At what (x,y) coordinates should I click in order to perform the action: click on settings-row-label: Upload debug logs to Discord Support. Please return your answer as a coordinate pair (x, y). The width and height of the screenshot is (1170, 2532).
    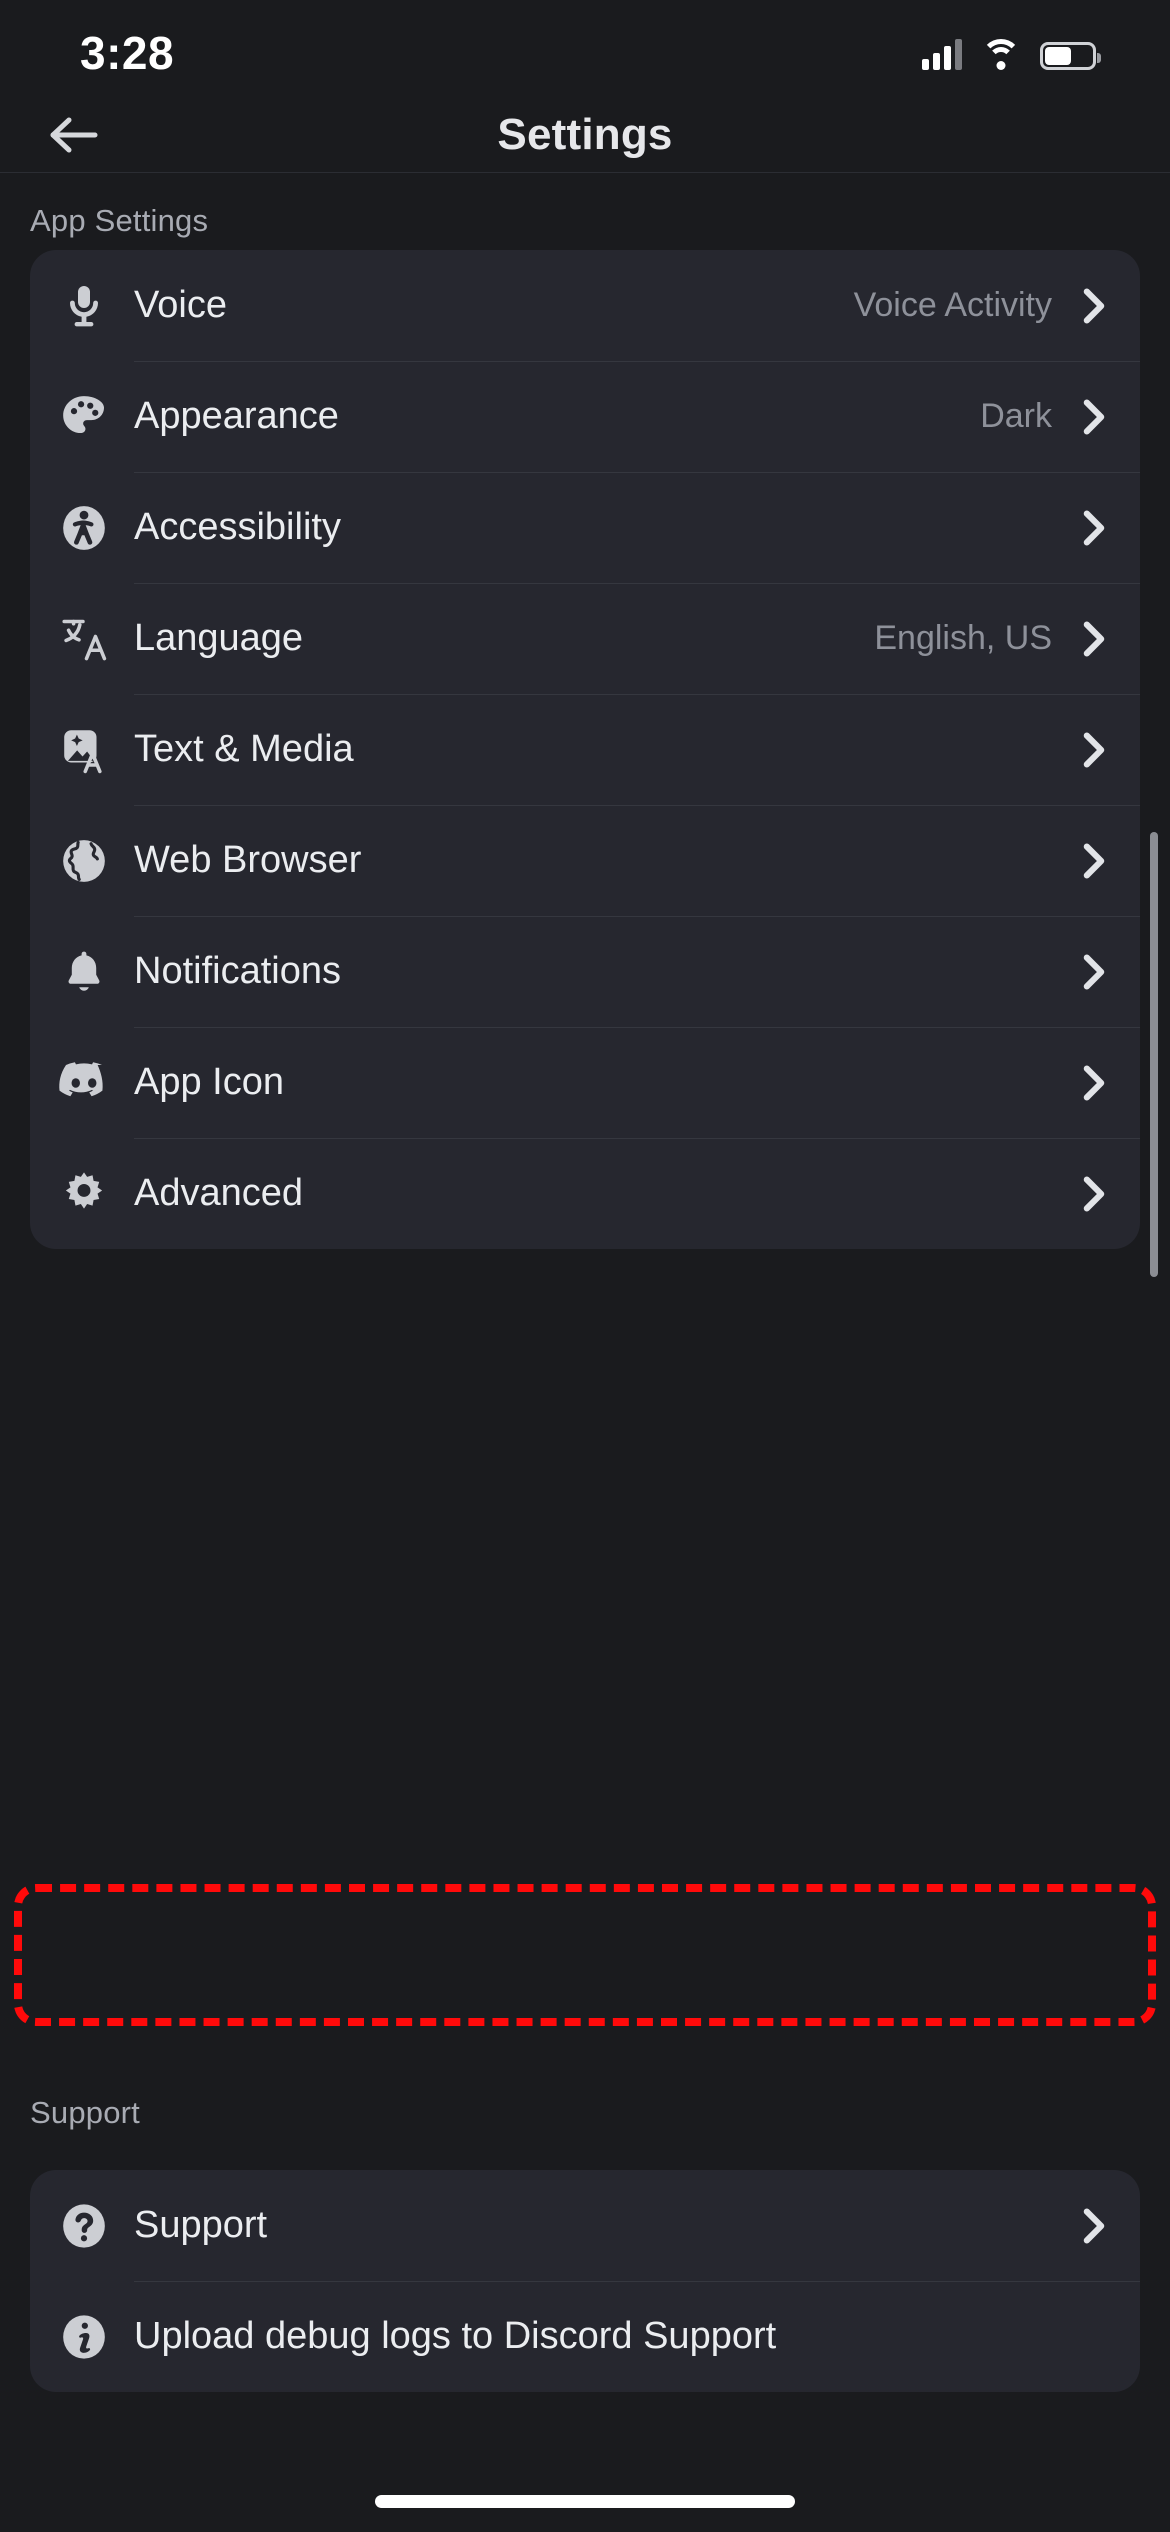
    Looking at the image, I should click on (455, 2336).